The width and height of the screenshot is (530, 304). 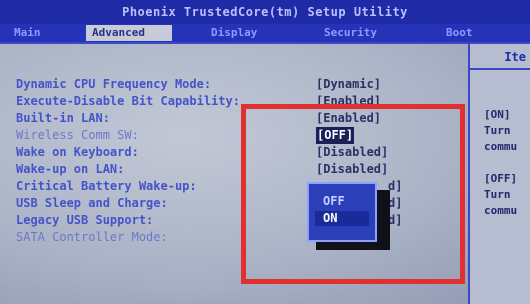 I want to click on tab-display: Display, so click(x=245, y=33).